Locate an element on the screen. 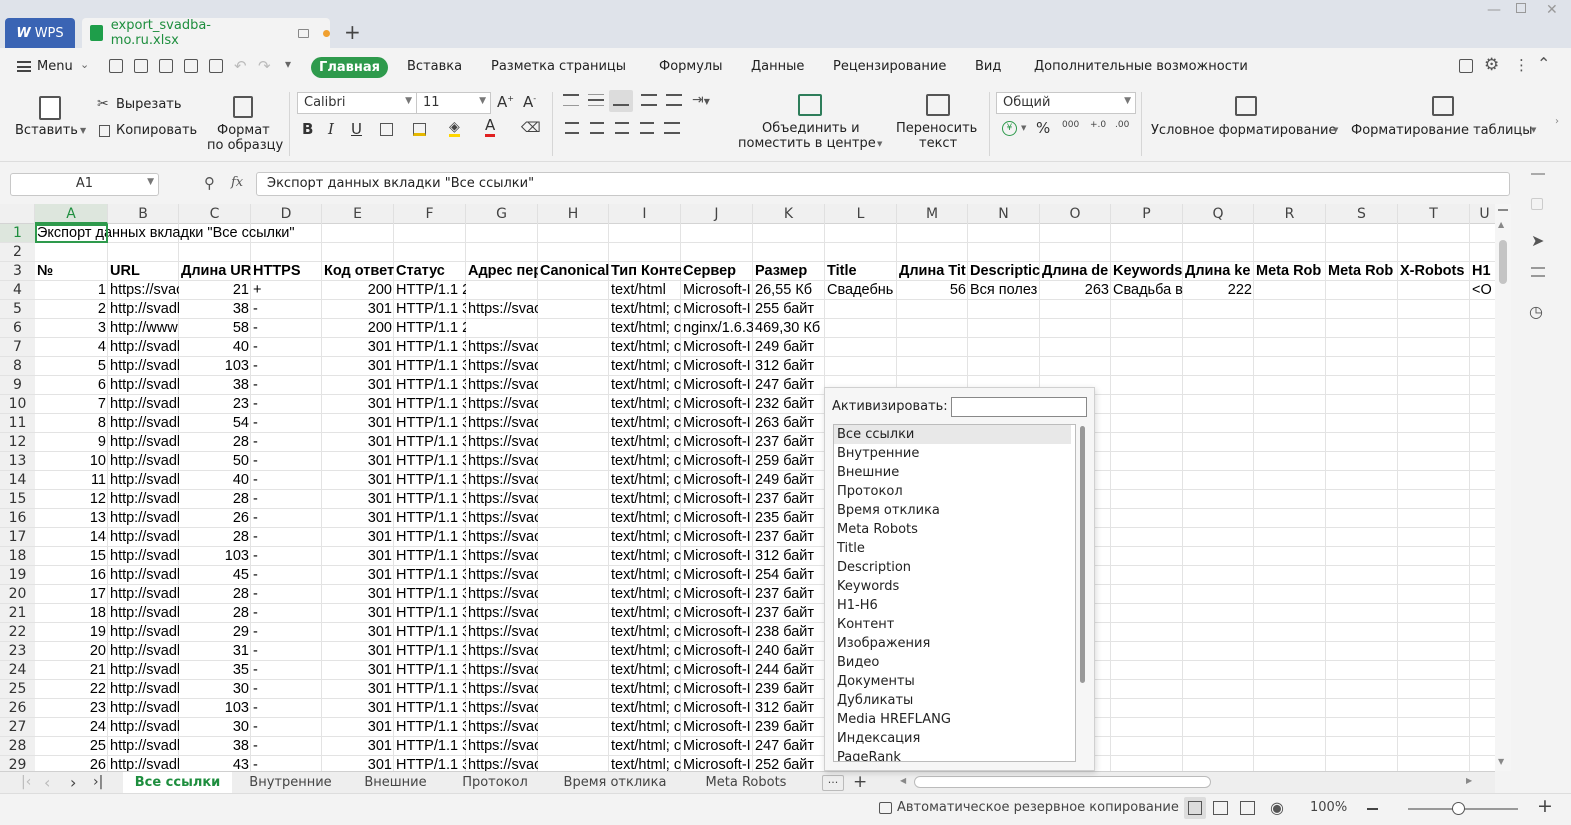 The image size is (1571, 825). table-cell: 8 is located at coordinates (71, 423).